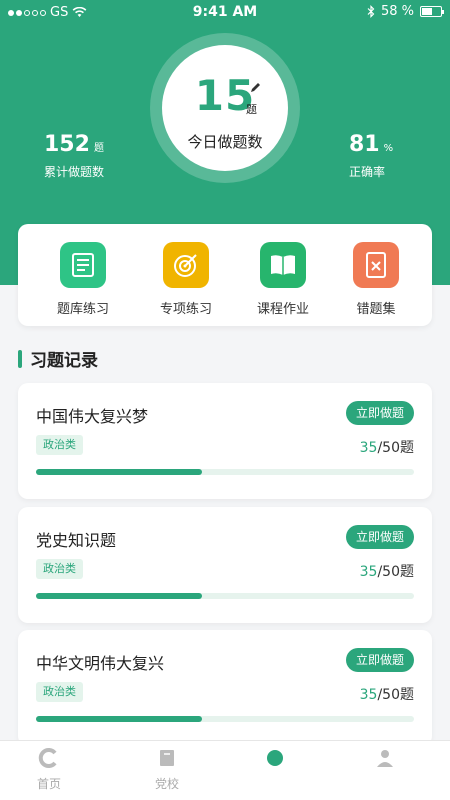 The height and width of the screenshot is (800, 450). What do you see at coordinates (185, 309) in the screenshot?
I see `quick-action-label: 专项练习` at bounding box center [185, 309].